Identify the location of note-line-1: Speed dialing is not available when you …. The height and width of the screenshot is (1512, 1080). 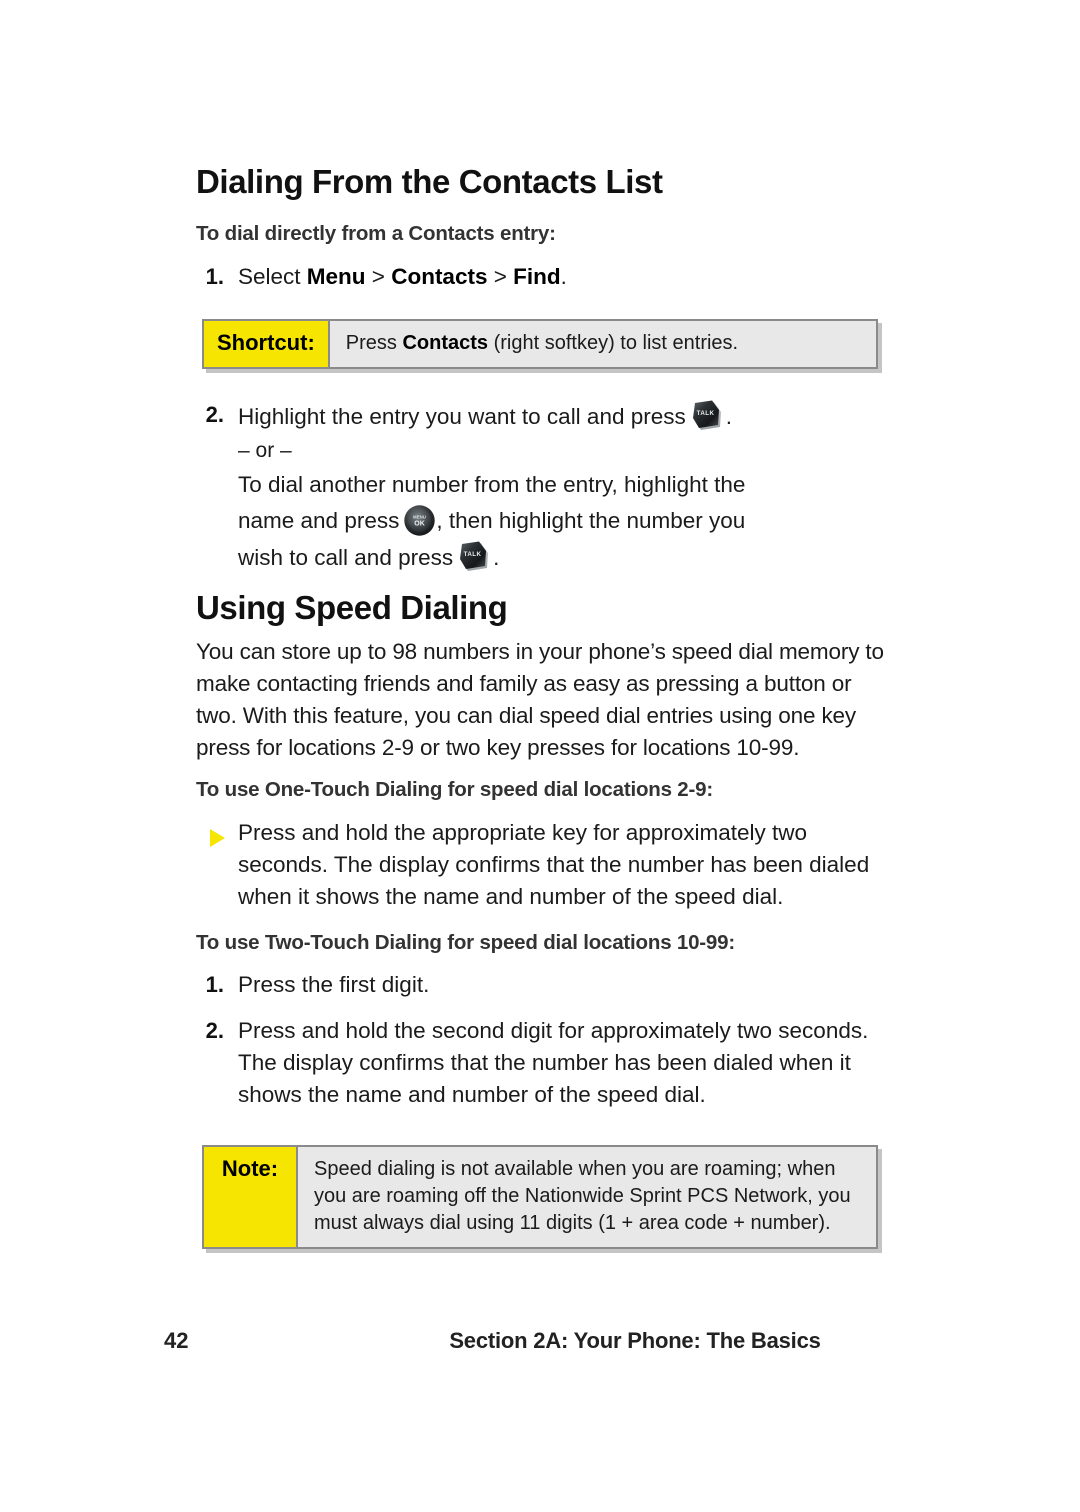
(575, 1168).